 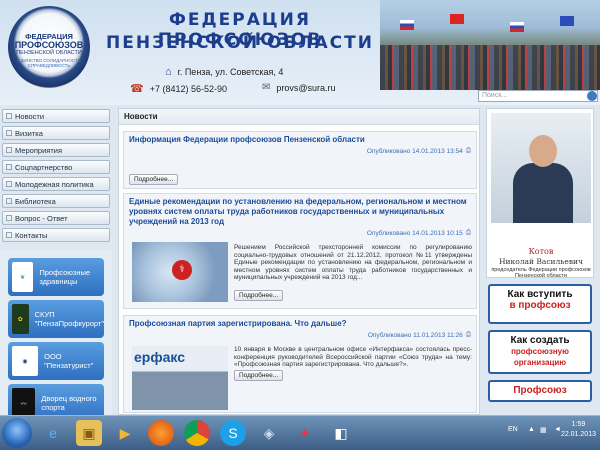 What do you see at coordinates (56, 184) in the screenshot?
I see `nav-item-youth: Молодежная политика` at bounding box center [56, 184].